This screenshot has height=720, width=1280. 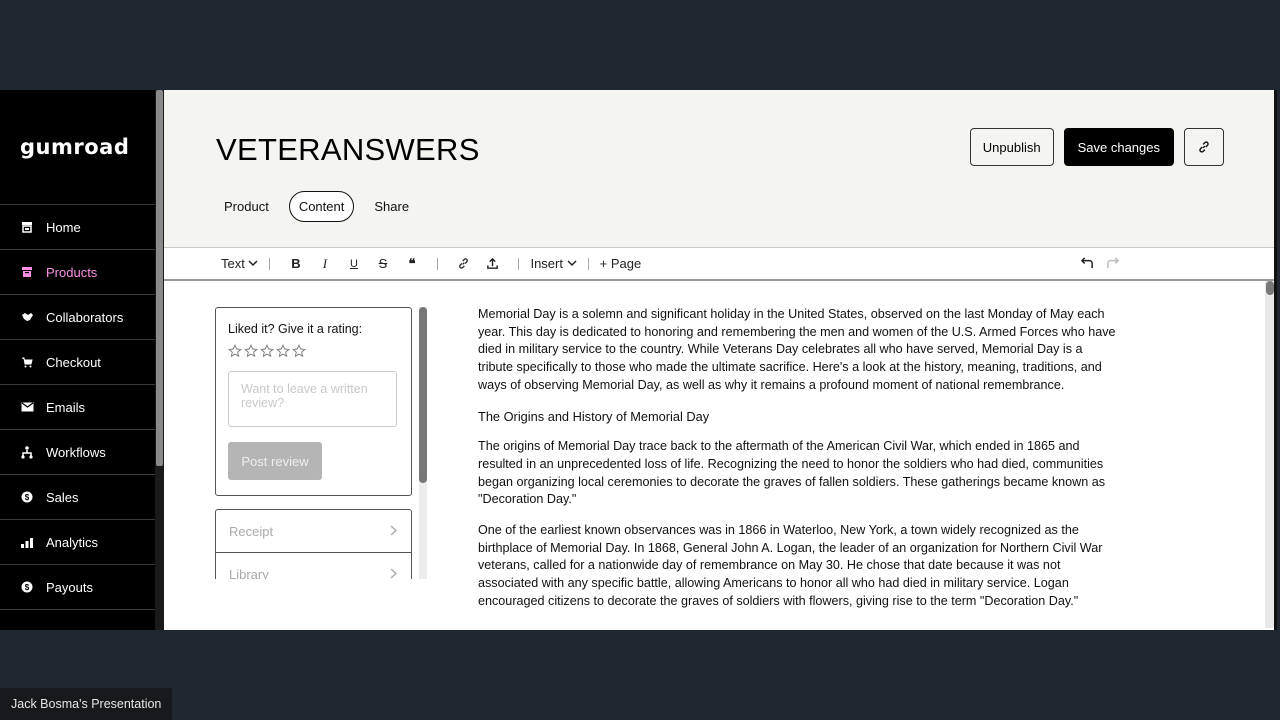 I want to click on gumroad-logo: gumroad, so click(x=77, y=147).